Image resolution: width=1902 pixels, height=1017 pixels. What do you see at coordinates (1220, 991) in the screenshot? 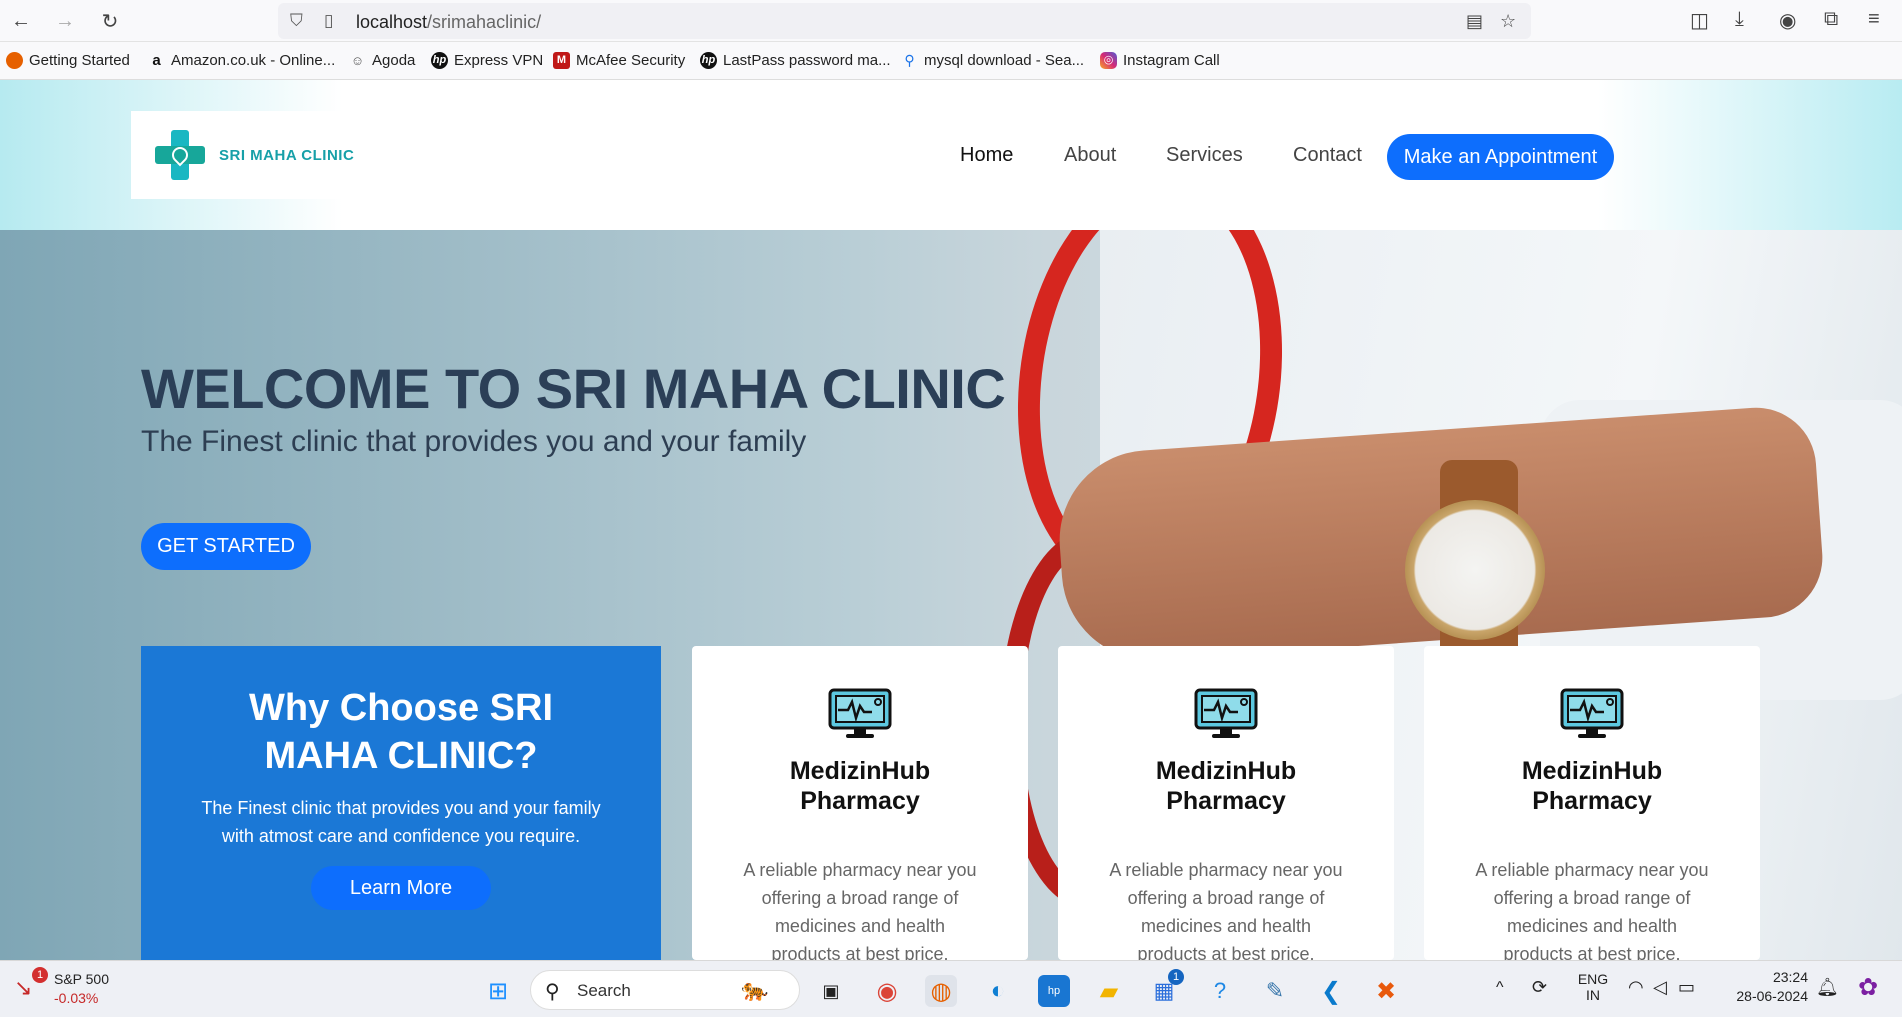
I see `help-icon: ?` at bounding box center [1220, 991].